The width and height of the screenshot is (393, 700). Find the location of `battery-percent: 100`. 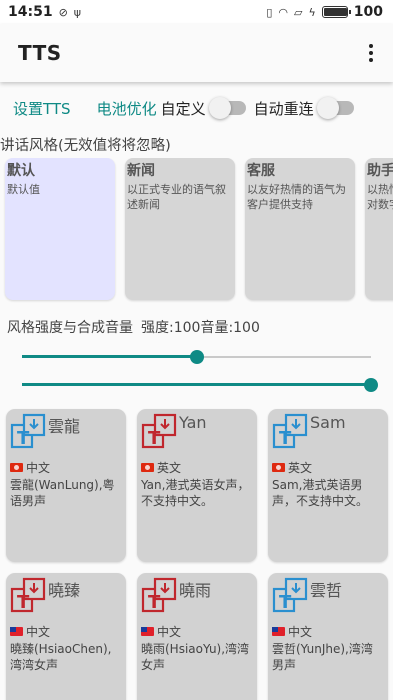

battery-percent: 100 is located at coordinates (368, 12).